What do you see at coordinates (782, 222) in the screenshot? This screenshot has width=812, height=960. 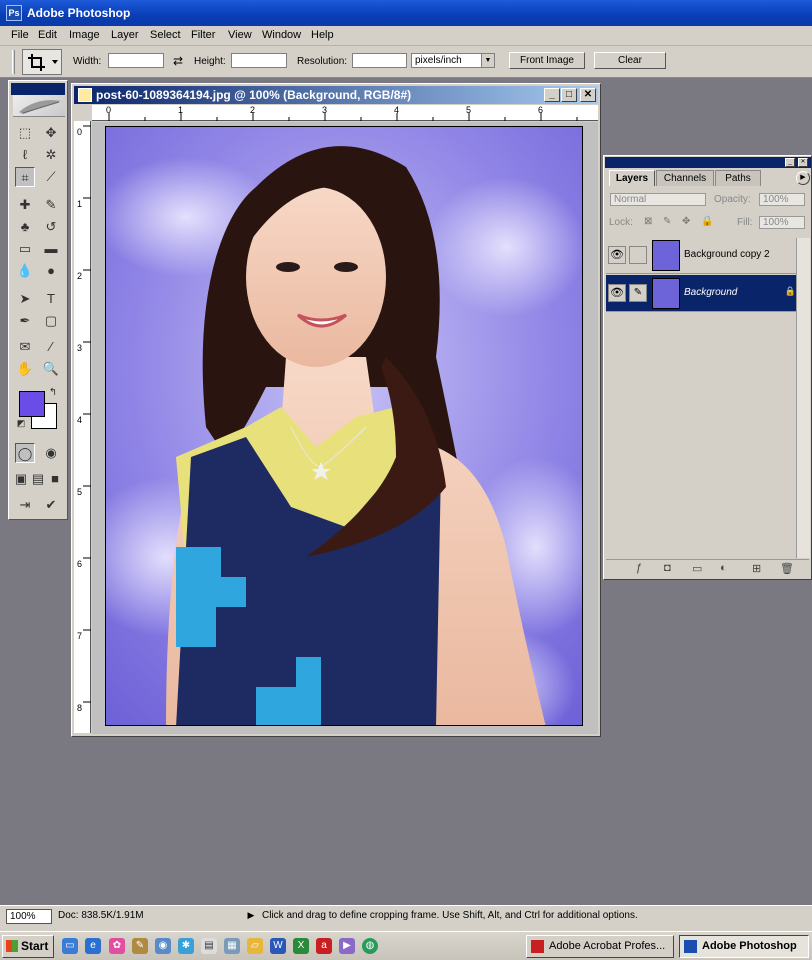 I see `fill-field: 100%` at bounding box center [782, 222].